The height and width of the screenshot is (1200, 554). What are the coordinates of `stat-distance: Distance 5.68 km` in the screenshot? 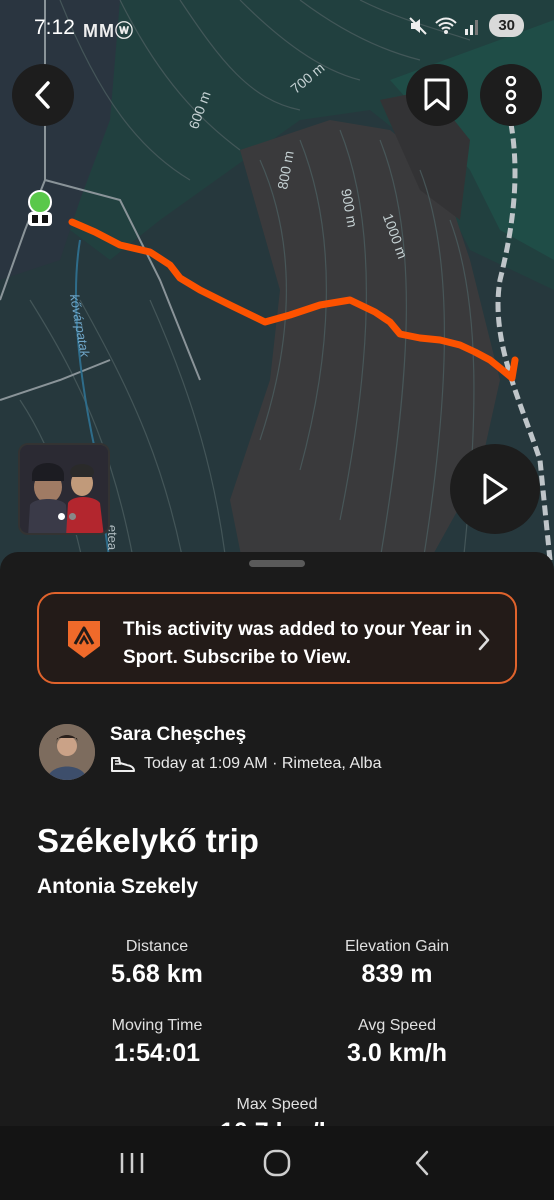 It's located at (157, 963).